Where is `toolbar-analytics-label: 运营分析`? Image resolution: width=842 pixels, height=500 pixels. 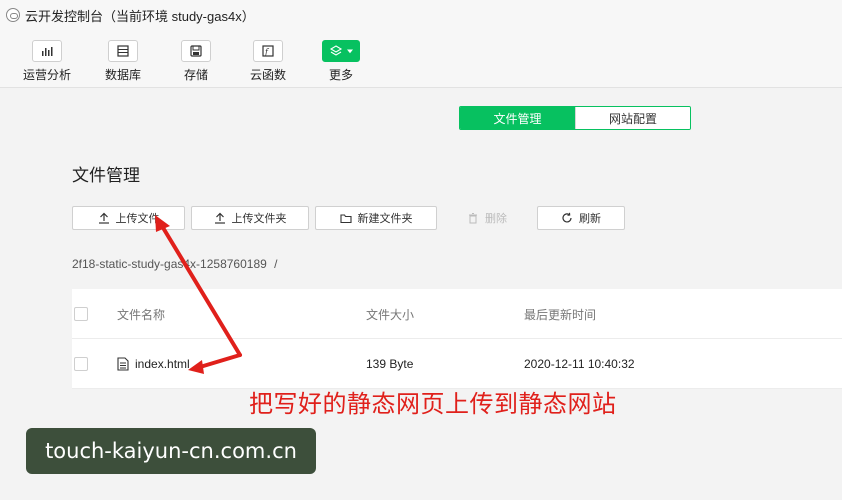 toolbar-analytics-label: 运营分析 is located at coordinates (46, 75).